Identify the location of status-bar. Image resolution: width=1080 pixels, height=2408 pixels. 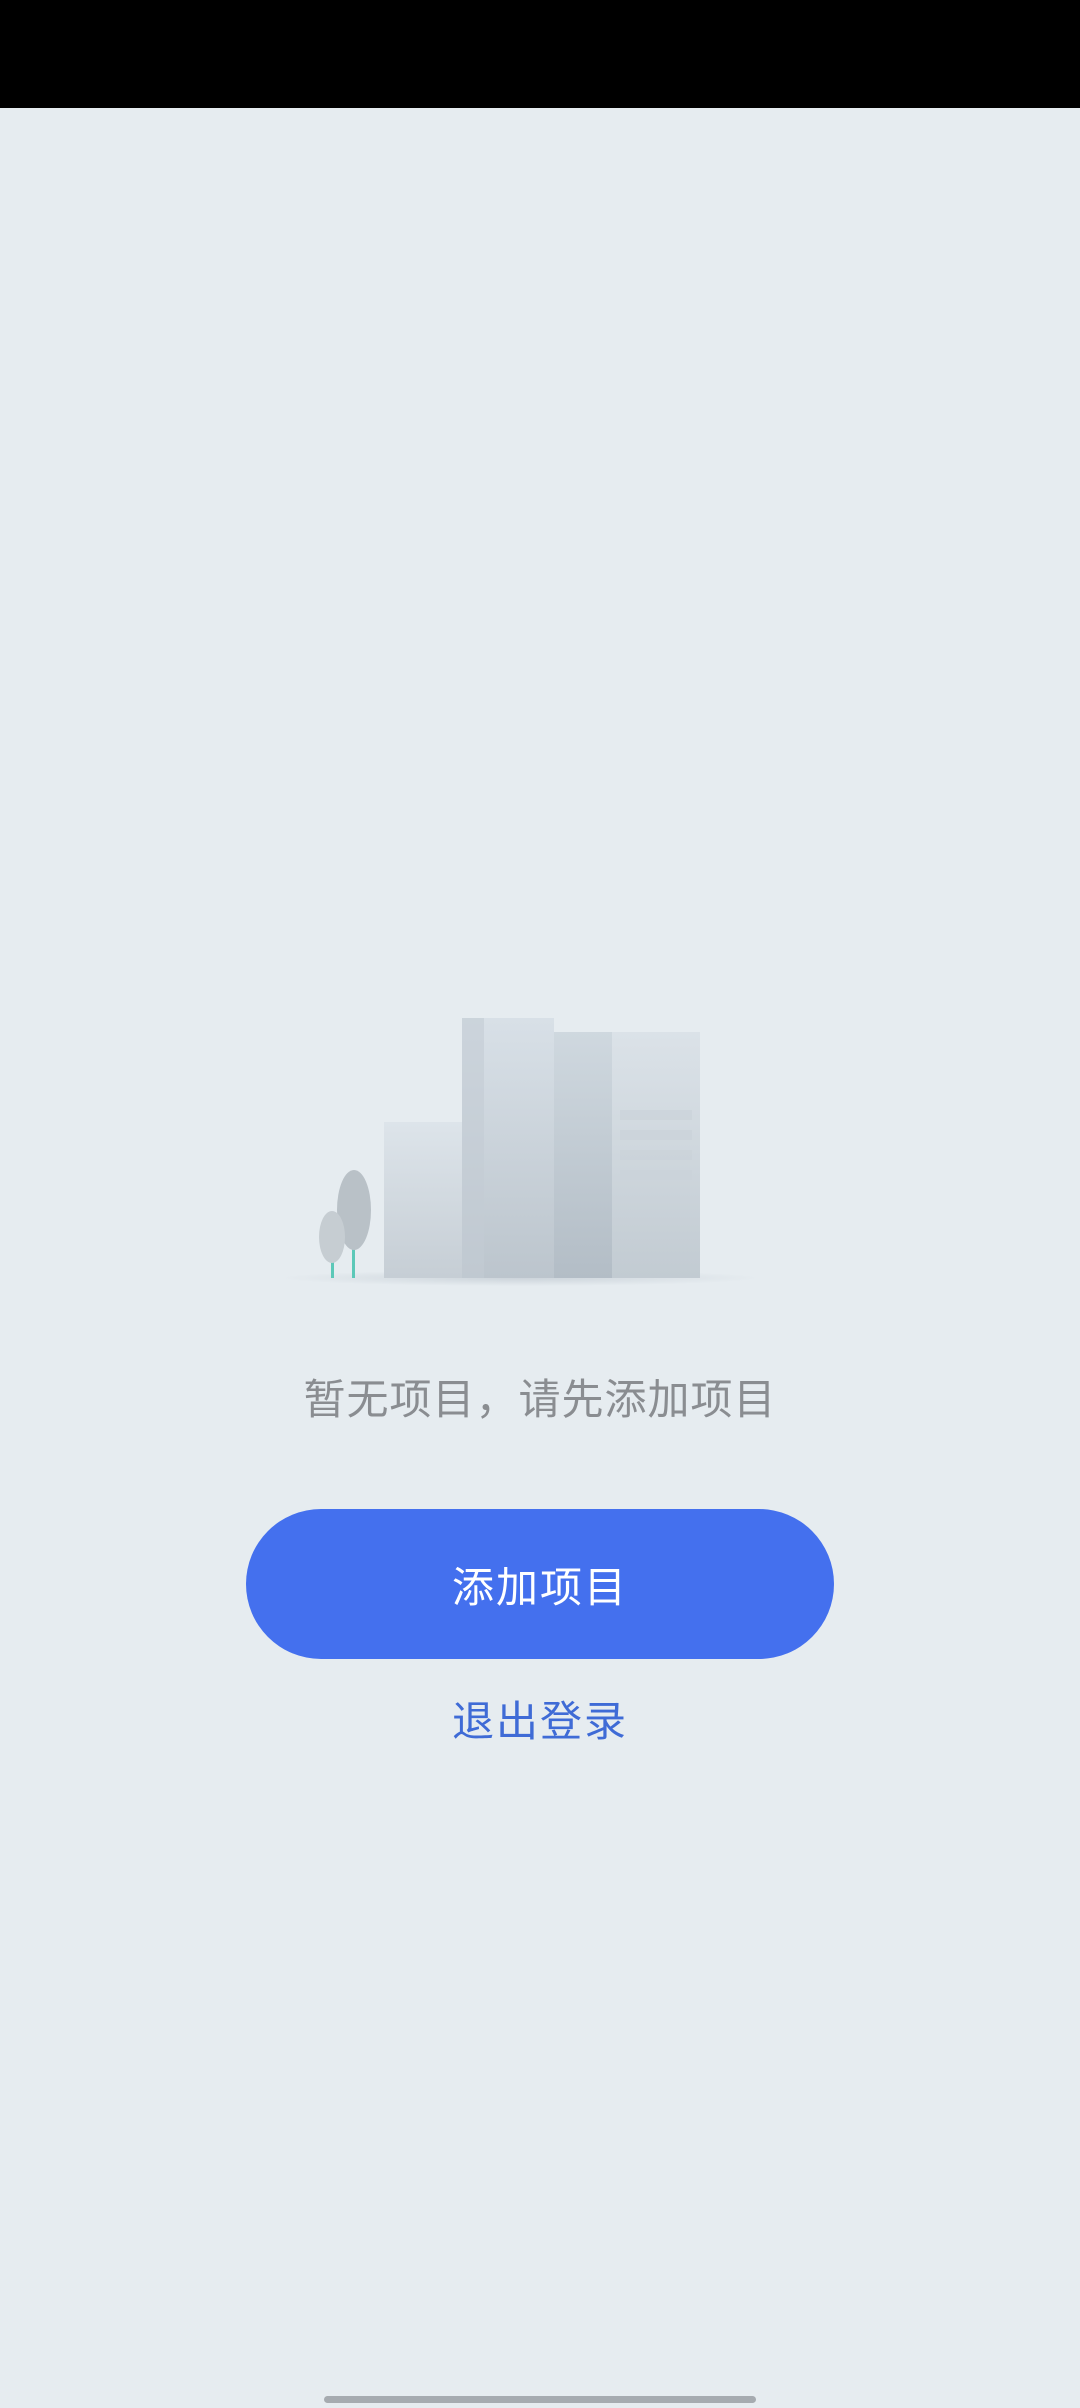
(540, 54).